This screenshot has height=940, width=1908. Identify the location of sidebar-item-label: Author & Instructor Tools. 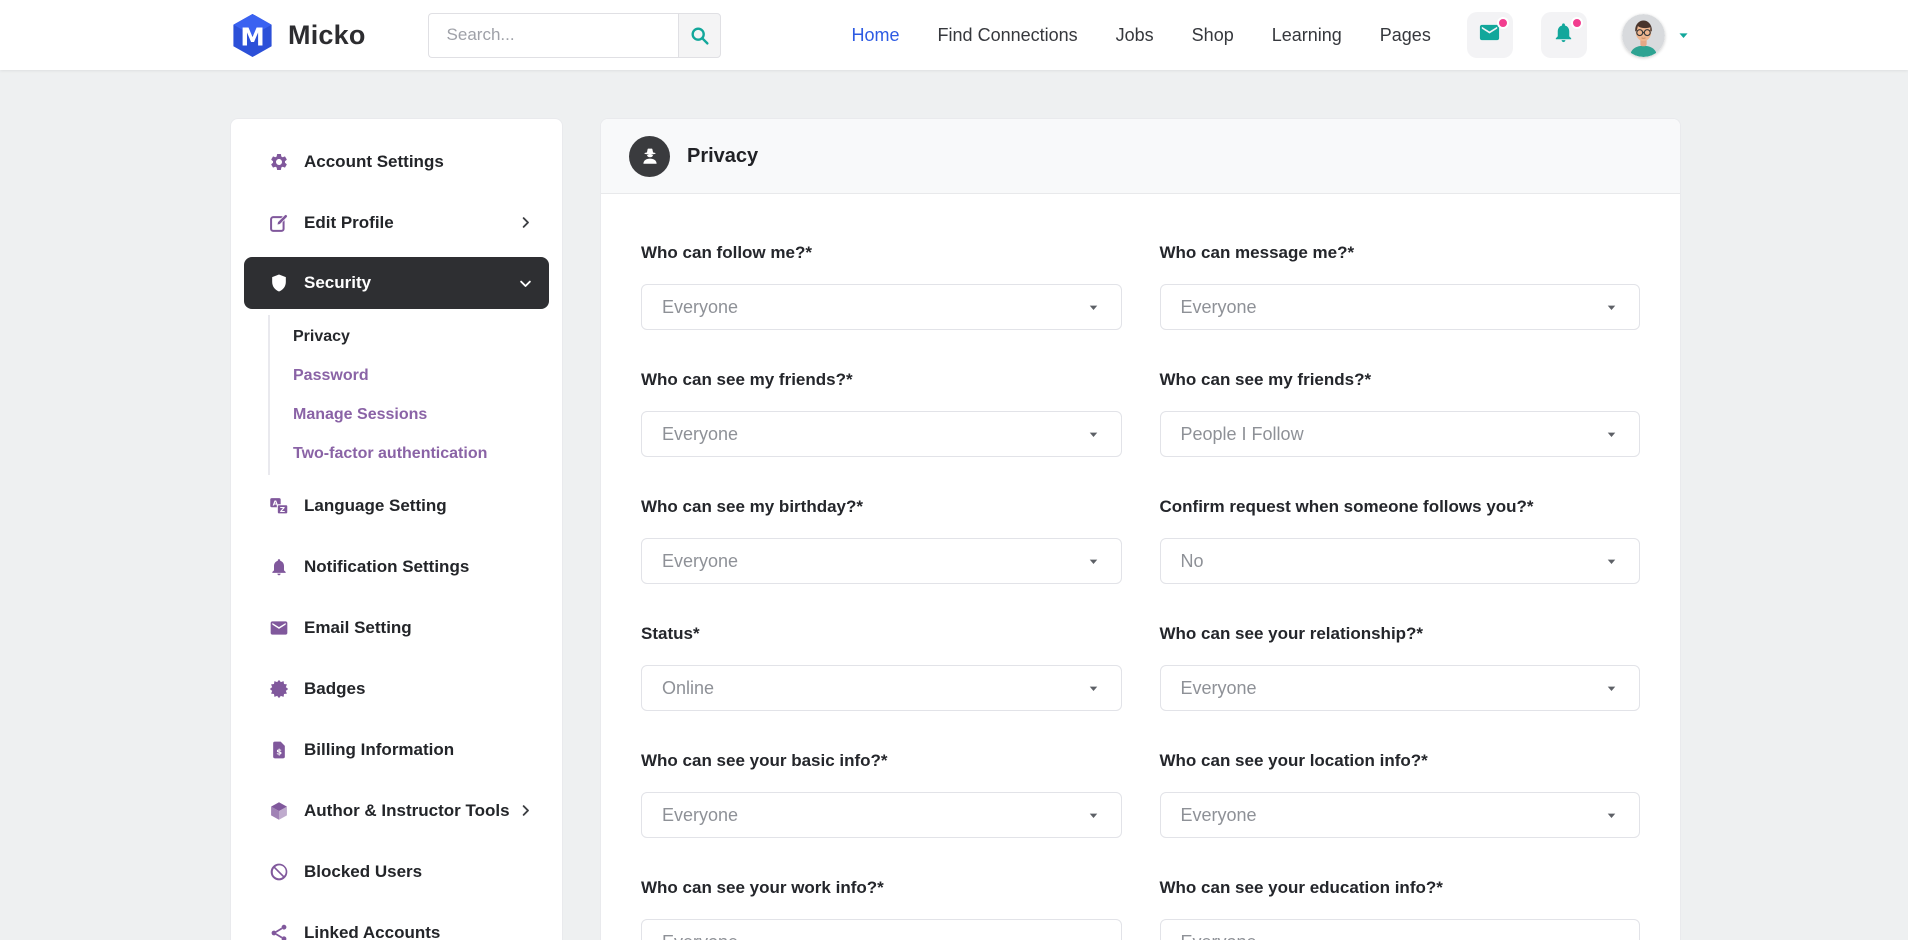
(407, 810).